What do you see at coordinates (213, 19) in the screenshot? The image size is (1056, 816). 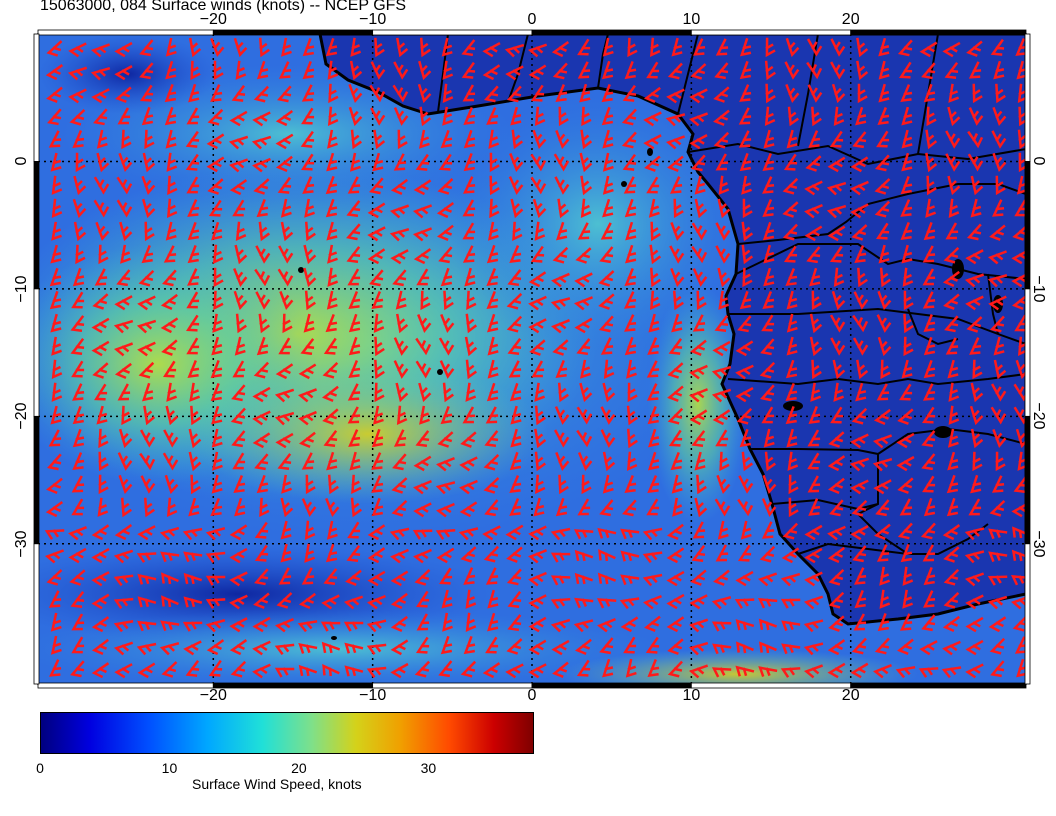 I see `lon-tick-top: −20` at bounding box center [213, 19].